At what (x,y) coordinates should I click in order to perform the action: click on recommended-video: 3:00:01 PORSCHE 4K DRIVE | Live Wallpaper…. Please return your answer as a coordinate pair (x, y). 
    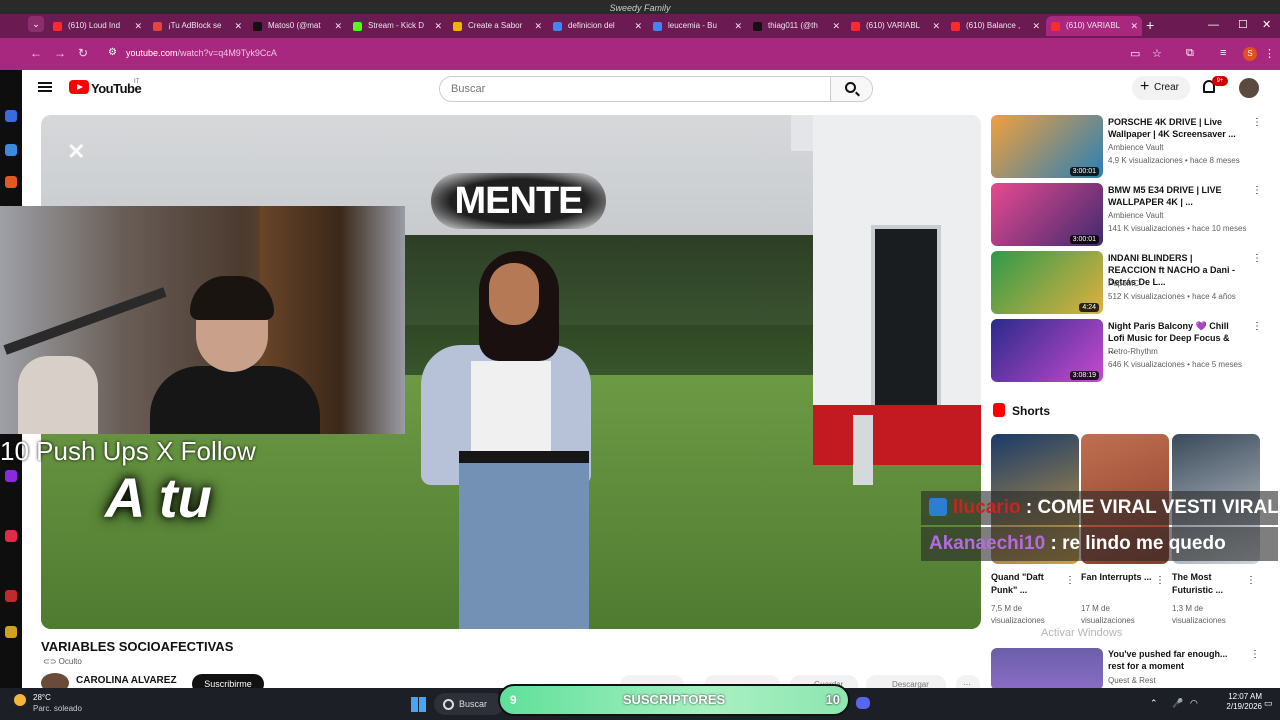
    Looking at the image, I should click on (1126, 147).